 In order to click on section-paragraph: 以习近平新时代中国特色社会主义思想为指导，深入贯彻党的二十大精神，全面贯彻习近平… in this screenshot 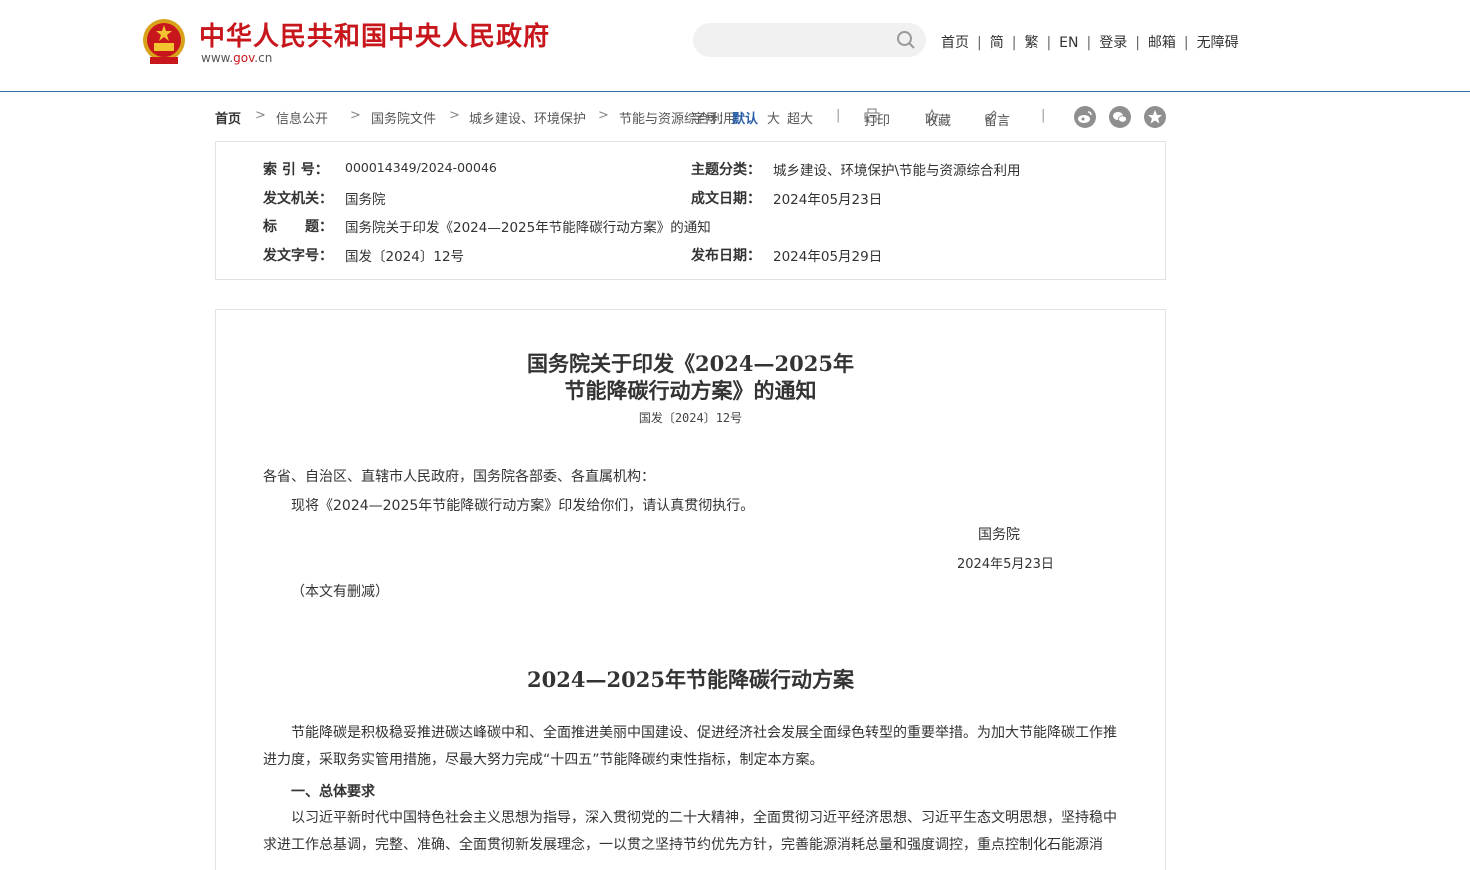, I will do `click(690, 831)`.